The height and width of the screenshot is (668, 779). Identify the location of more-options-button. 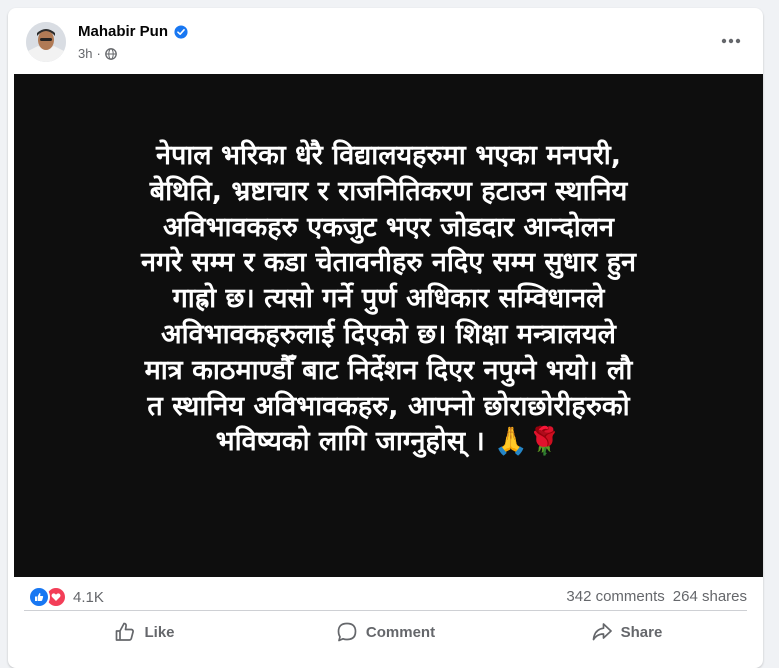
(731, 41).